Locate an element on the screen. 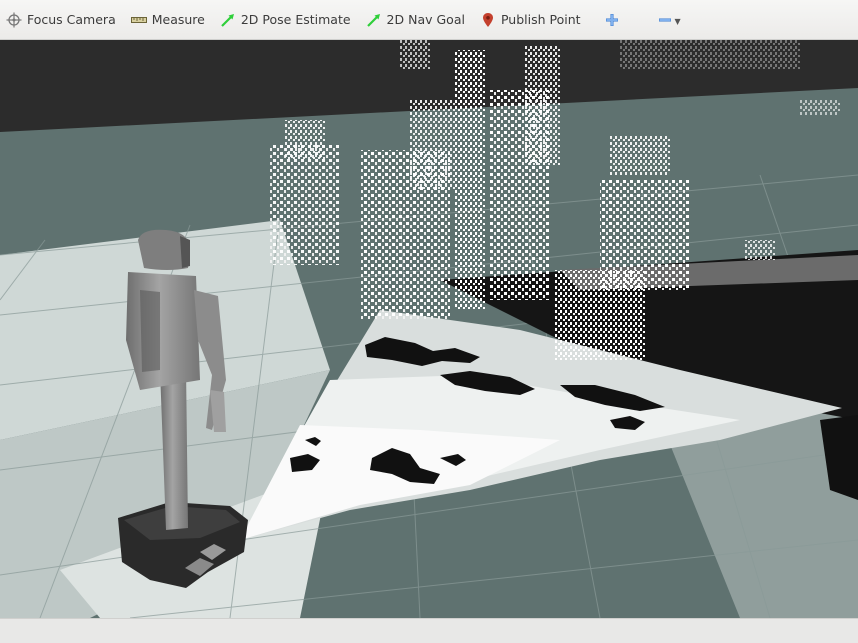  measure-label: Measure is located at coordinates (178, 19).